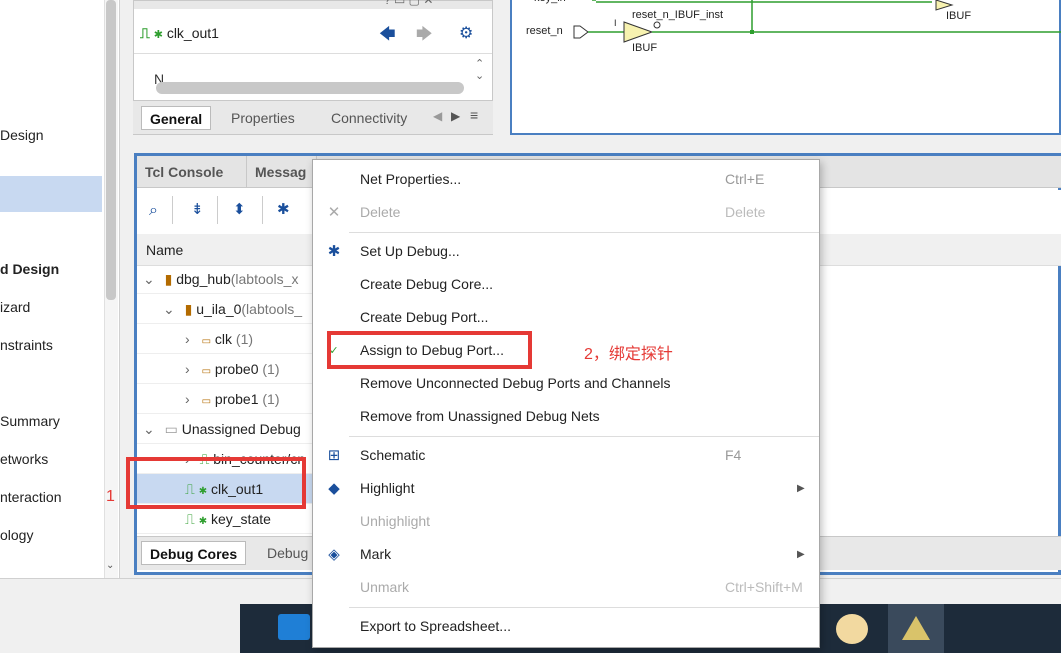 This screenshot has height=653, width=1061. What do you see at coordinates (369, 118) in the screenshot?
I see `tab-connectivity: Connectivity` at bounding box center [369, 118].